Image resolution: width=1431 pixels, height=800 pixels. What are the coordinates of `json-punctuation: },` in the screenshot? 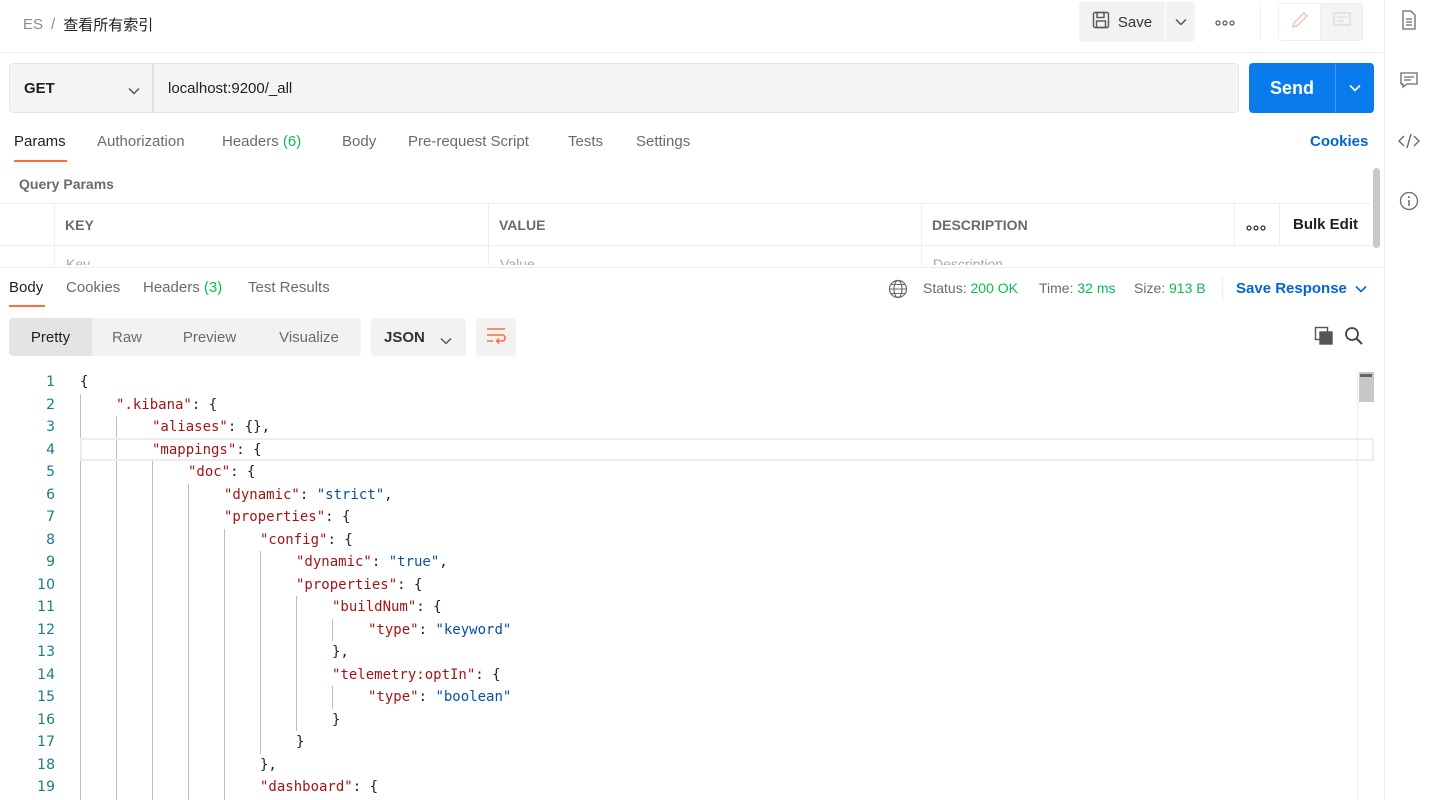 It's located at (340, 652).